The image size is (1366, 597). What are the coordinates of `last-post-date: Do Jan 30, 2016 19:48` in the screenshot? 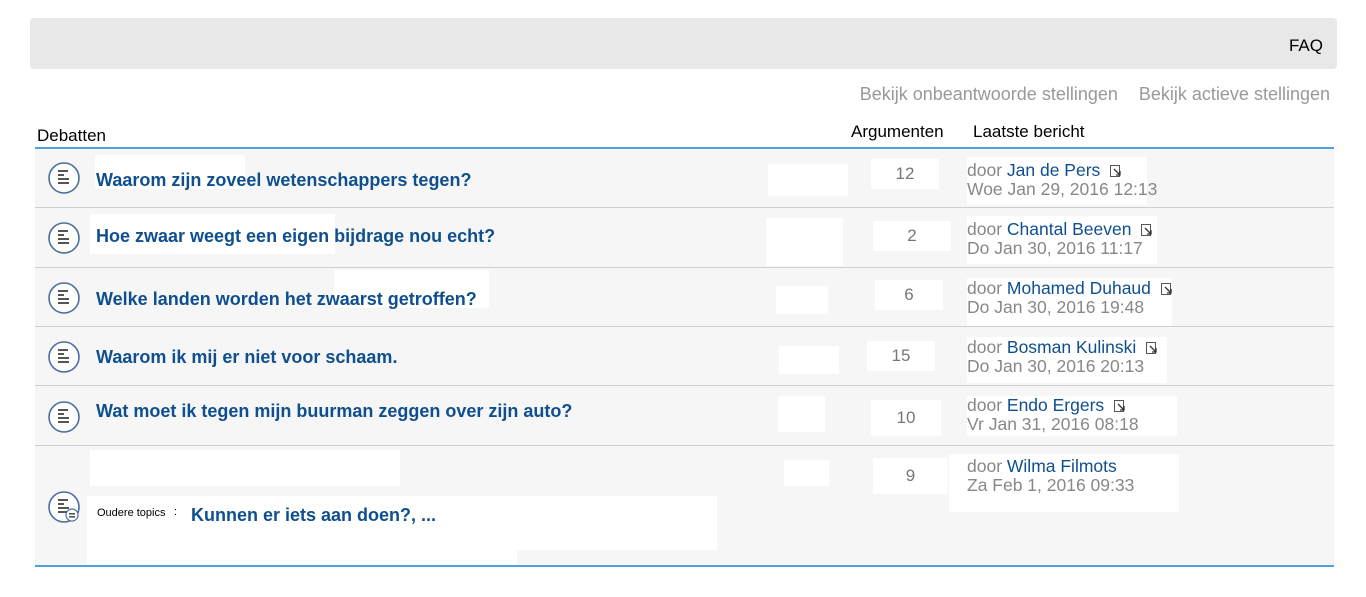 It's located at (1056, 307).